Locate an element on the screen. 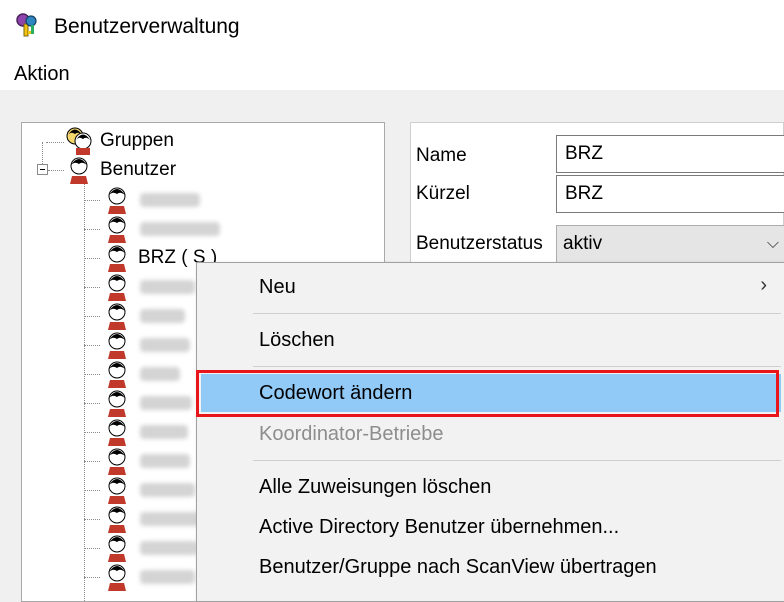 This screenshot has width=784, height=602. menu-item-label: Neu is located at coordinates (277, 287).